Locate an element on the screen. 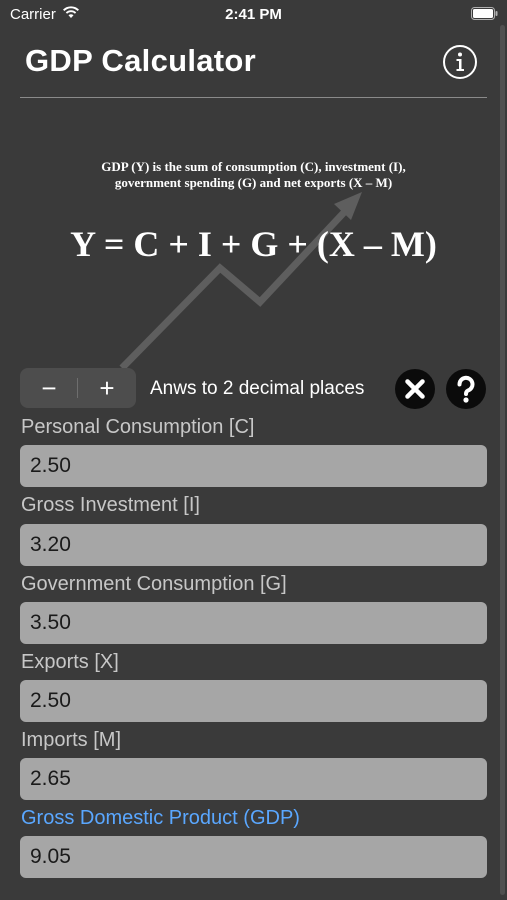 The height and width of the screenshot is (900, 507). page-title: GDP Calculator is located at coordinates (141, 60).